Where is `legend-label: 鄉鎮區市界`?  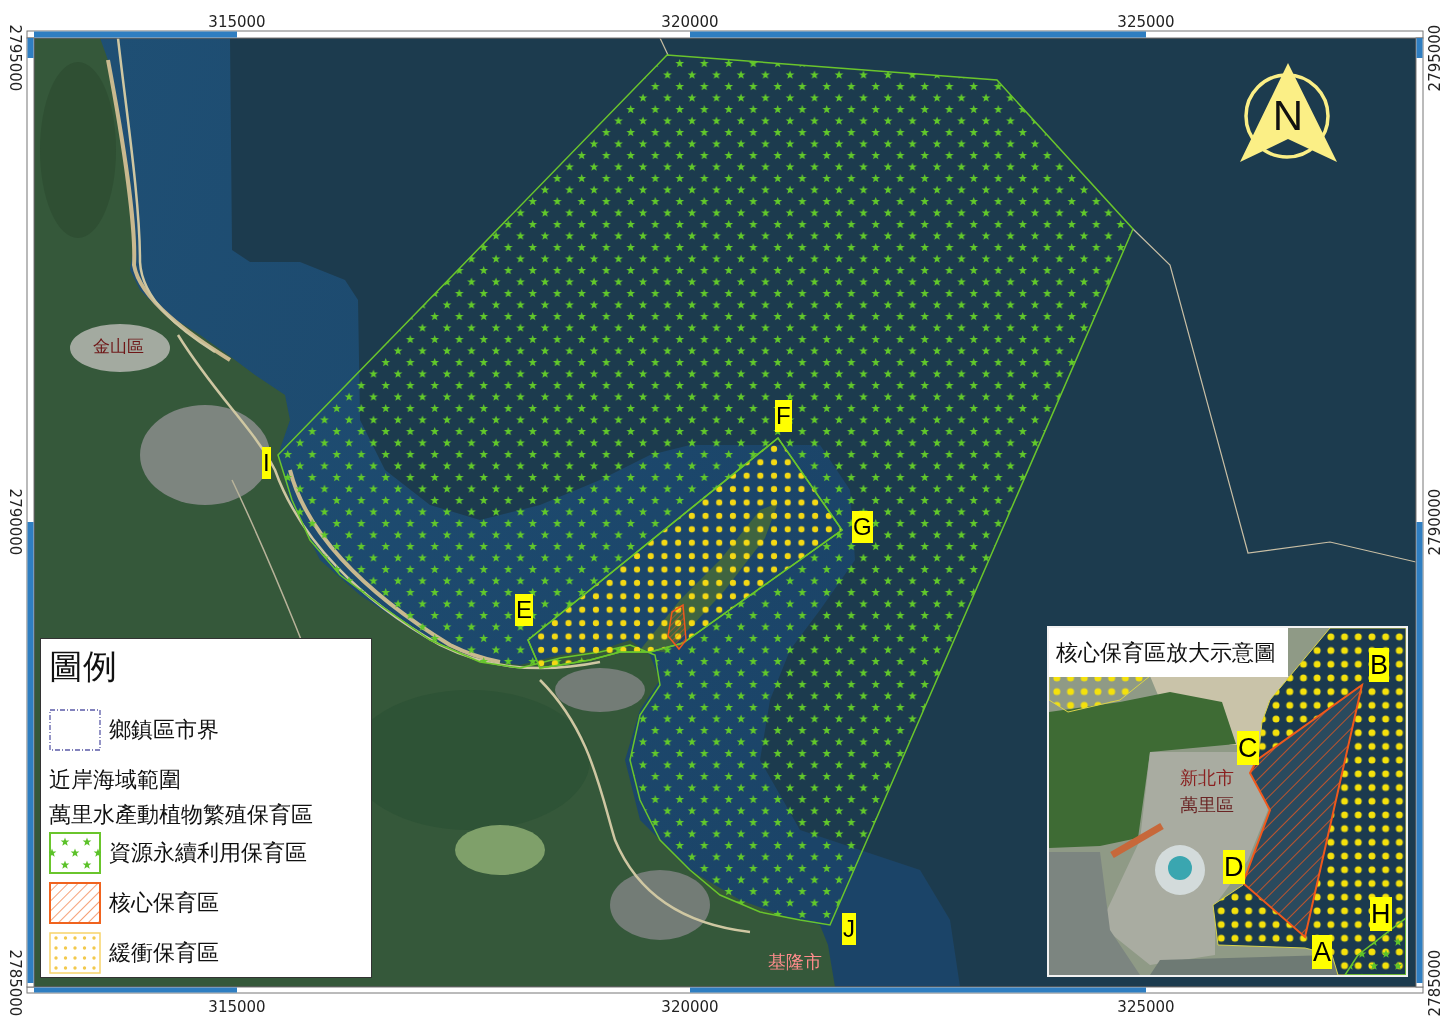
legend-label: 鄉鎮區市界 is located at coordinates (164, 730).